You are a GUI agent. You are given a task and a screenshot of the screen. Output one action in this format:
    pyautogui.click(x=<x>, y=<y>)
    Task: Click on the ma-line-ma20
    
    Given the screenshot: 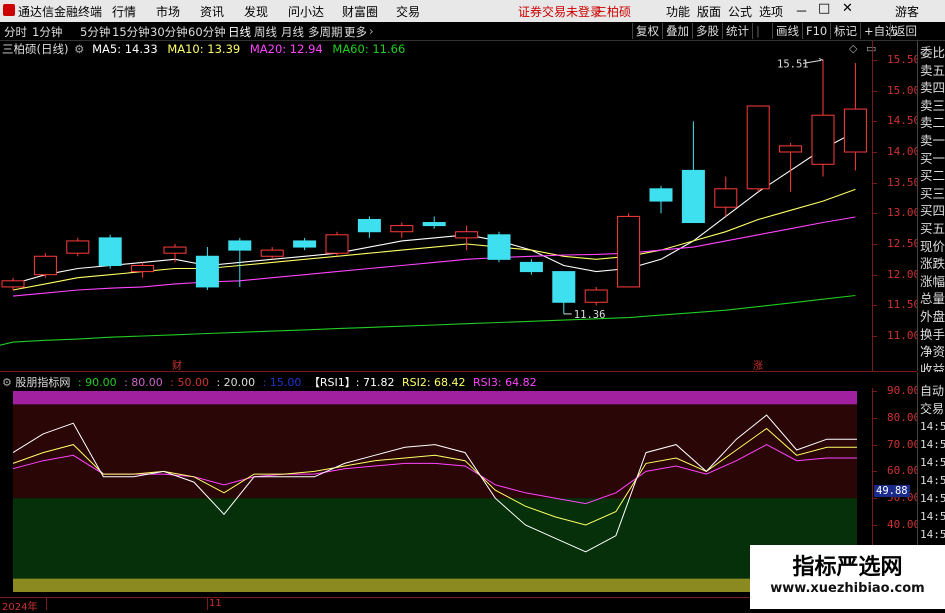 What is the action you would take?
    pyautogui.click(x=434, y=256)
    